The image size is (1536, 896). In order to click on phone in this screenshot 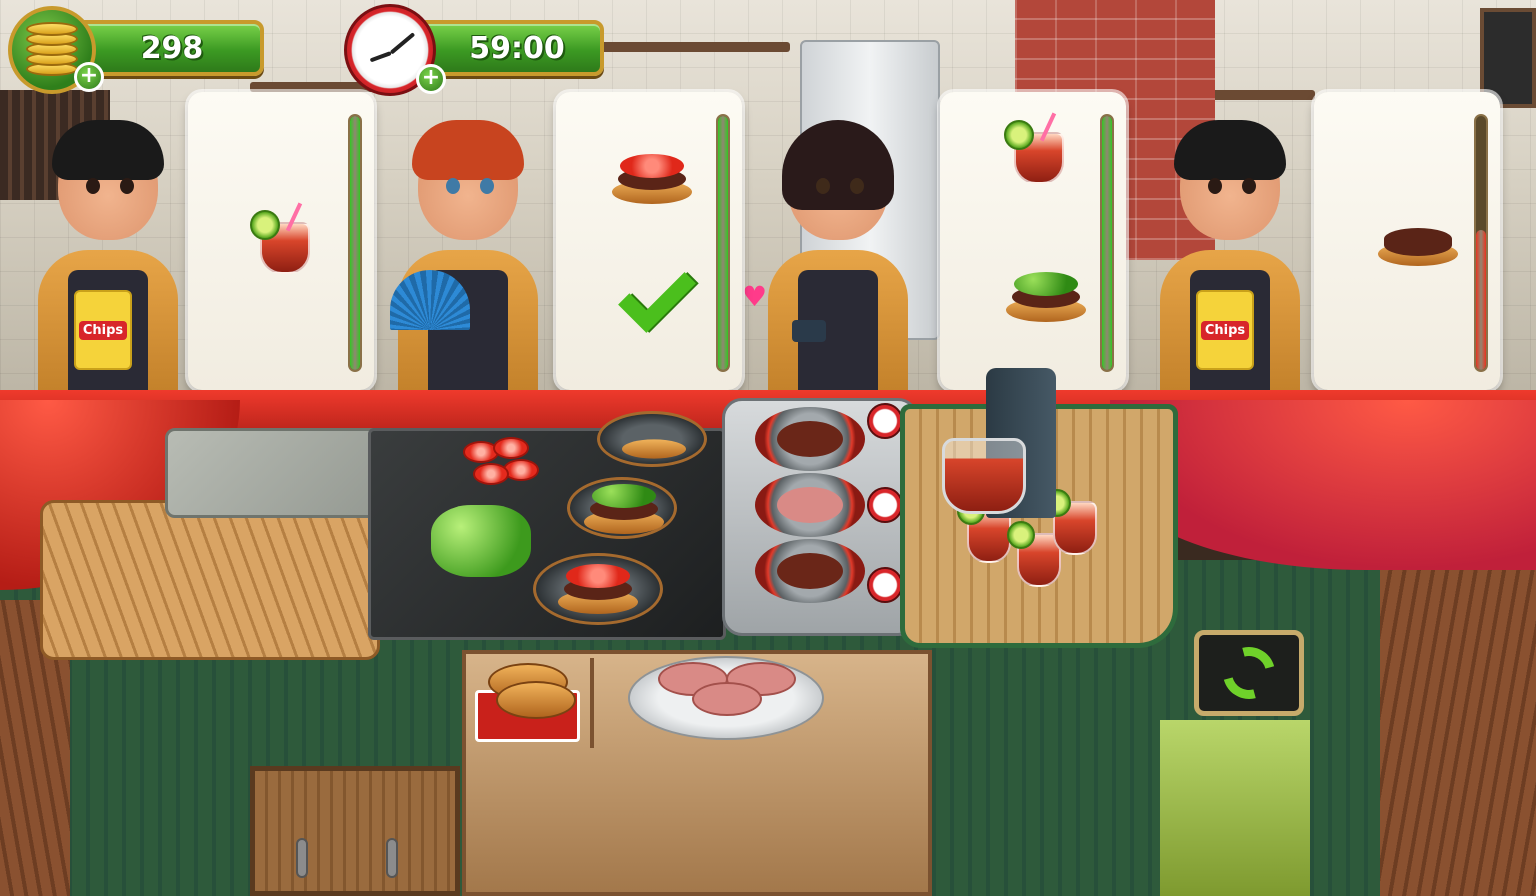, I will do `click(809, 331)`.